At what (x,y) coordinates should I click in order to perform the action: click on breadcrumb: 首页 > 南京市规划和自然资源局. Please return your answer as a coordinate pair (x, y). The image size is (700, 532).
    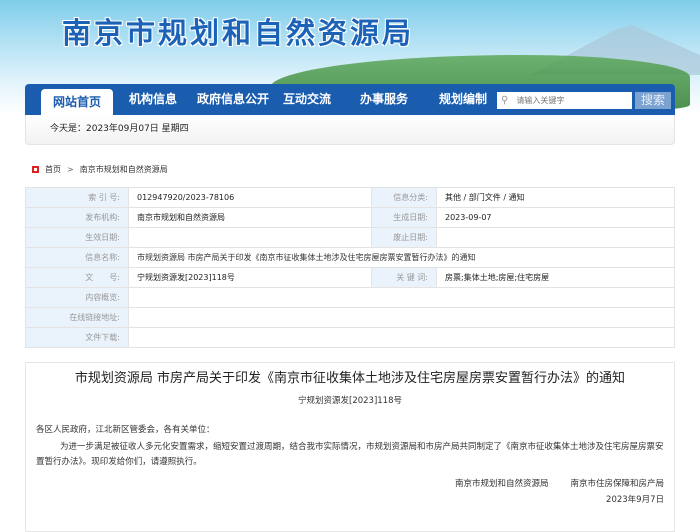
    Looking at the image, I should click on (100, 169).